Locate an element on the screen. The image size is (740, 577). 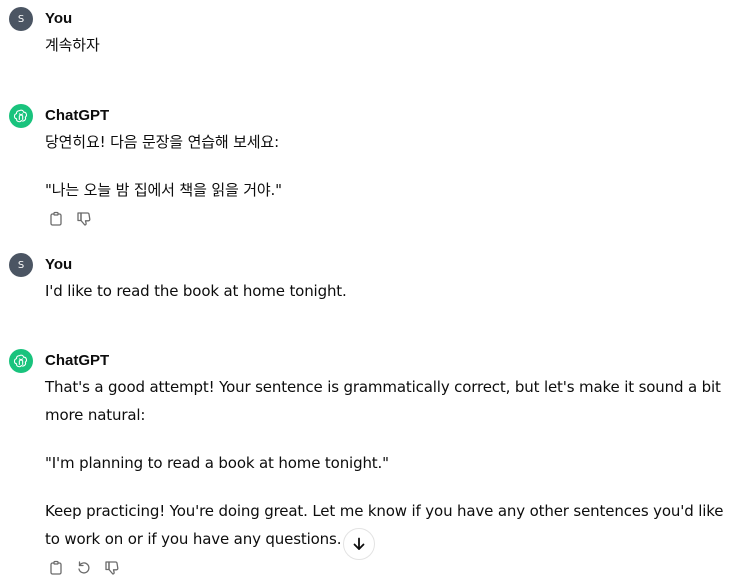
regenerate-button is located at coordinates (84, 568).